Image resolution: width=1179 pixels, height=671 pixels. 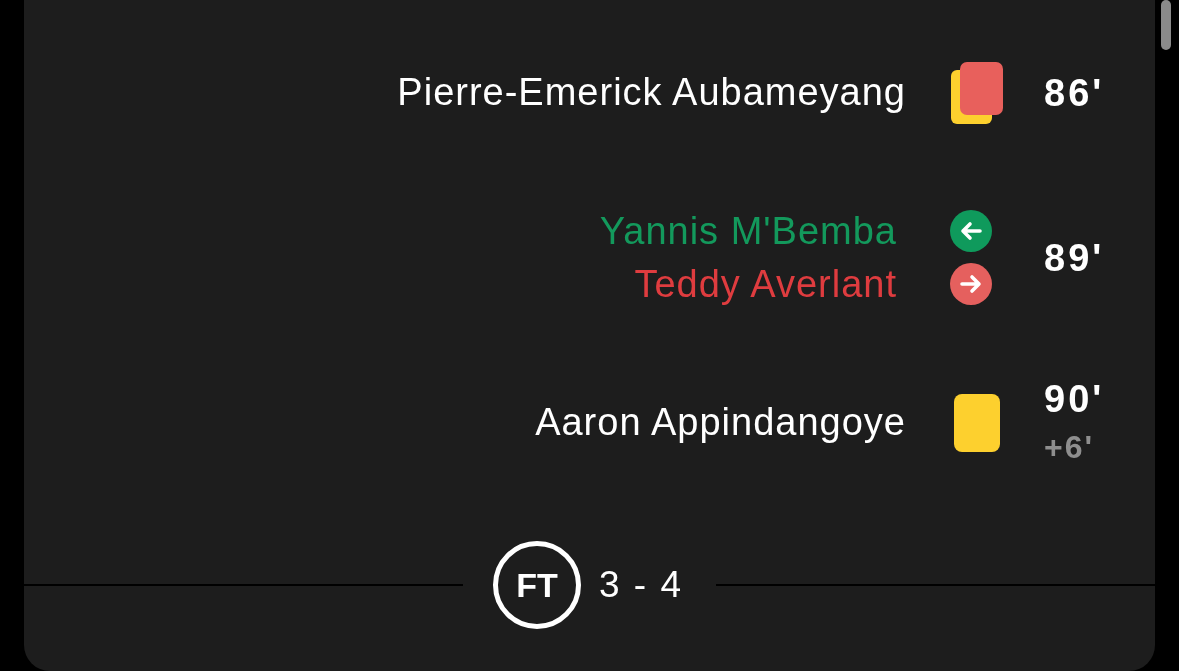 What do you see at coordinates (1166, 25) in the screenshot?
I see `scrollbar-thumb` at bounding box center [1166, 25].